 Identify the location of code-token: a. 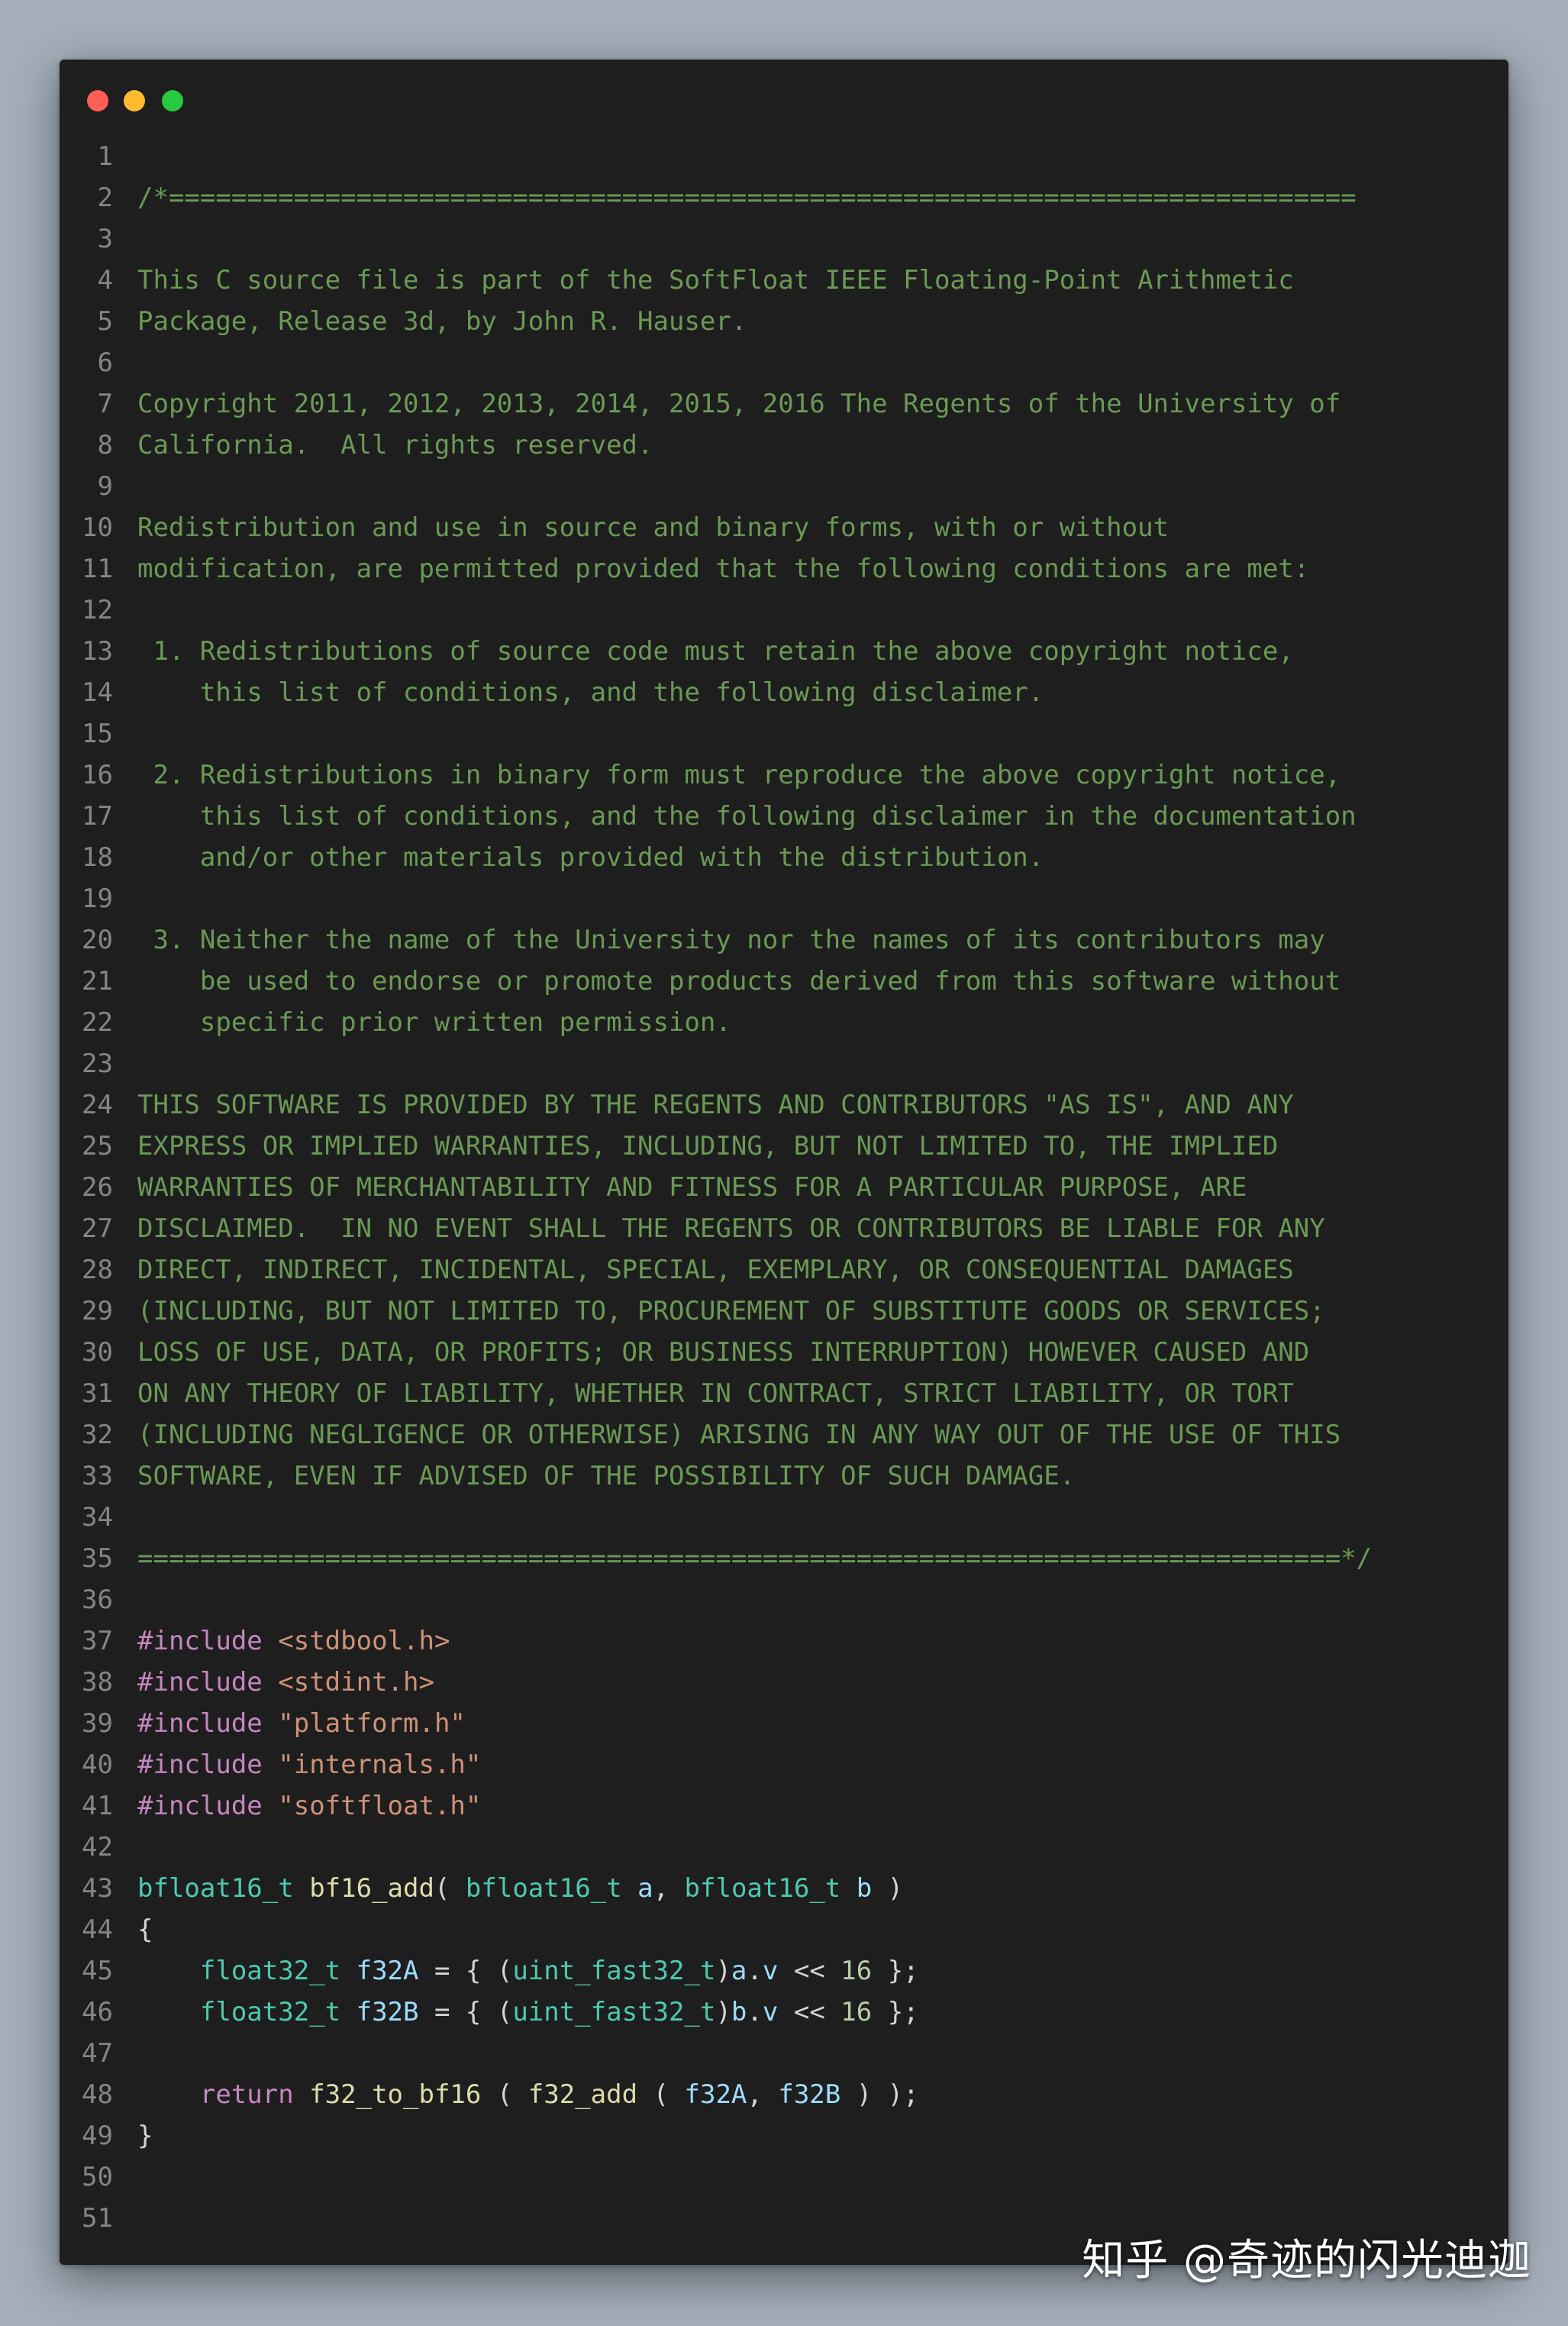
(645, 1888).